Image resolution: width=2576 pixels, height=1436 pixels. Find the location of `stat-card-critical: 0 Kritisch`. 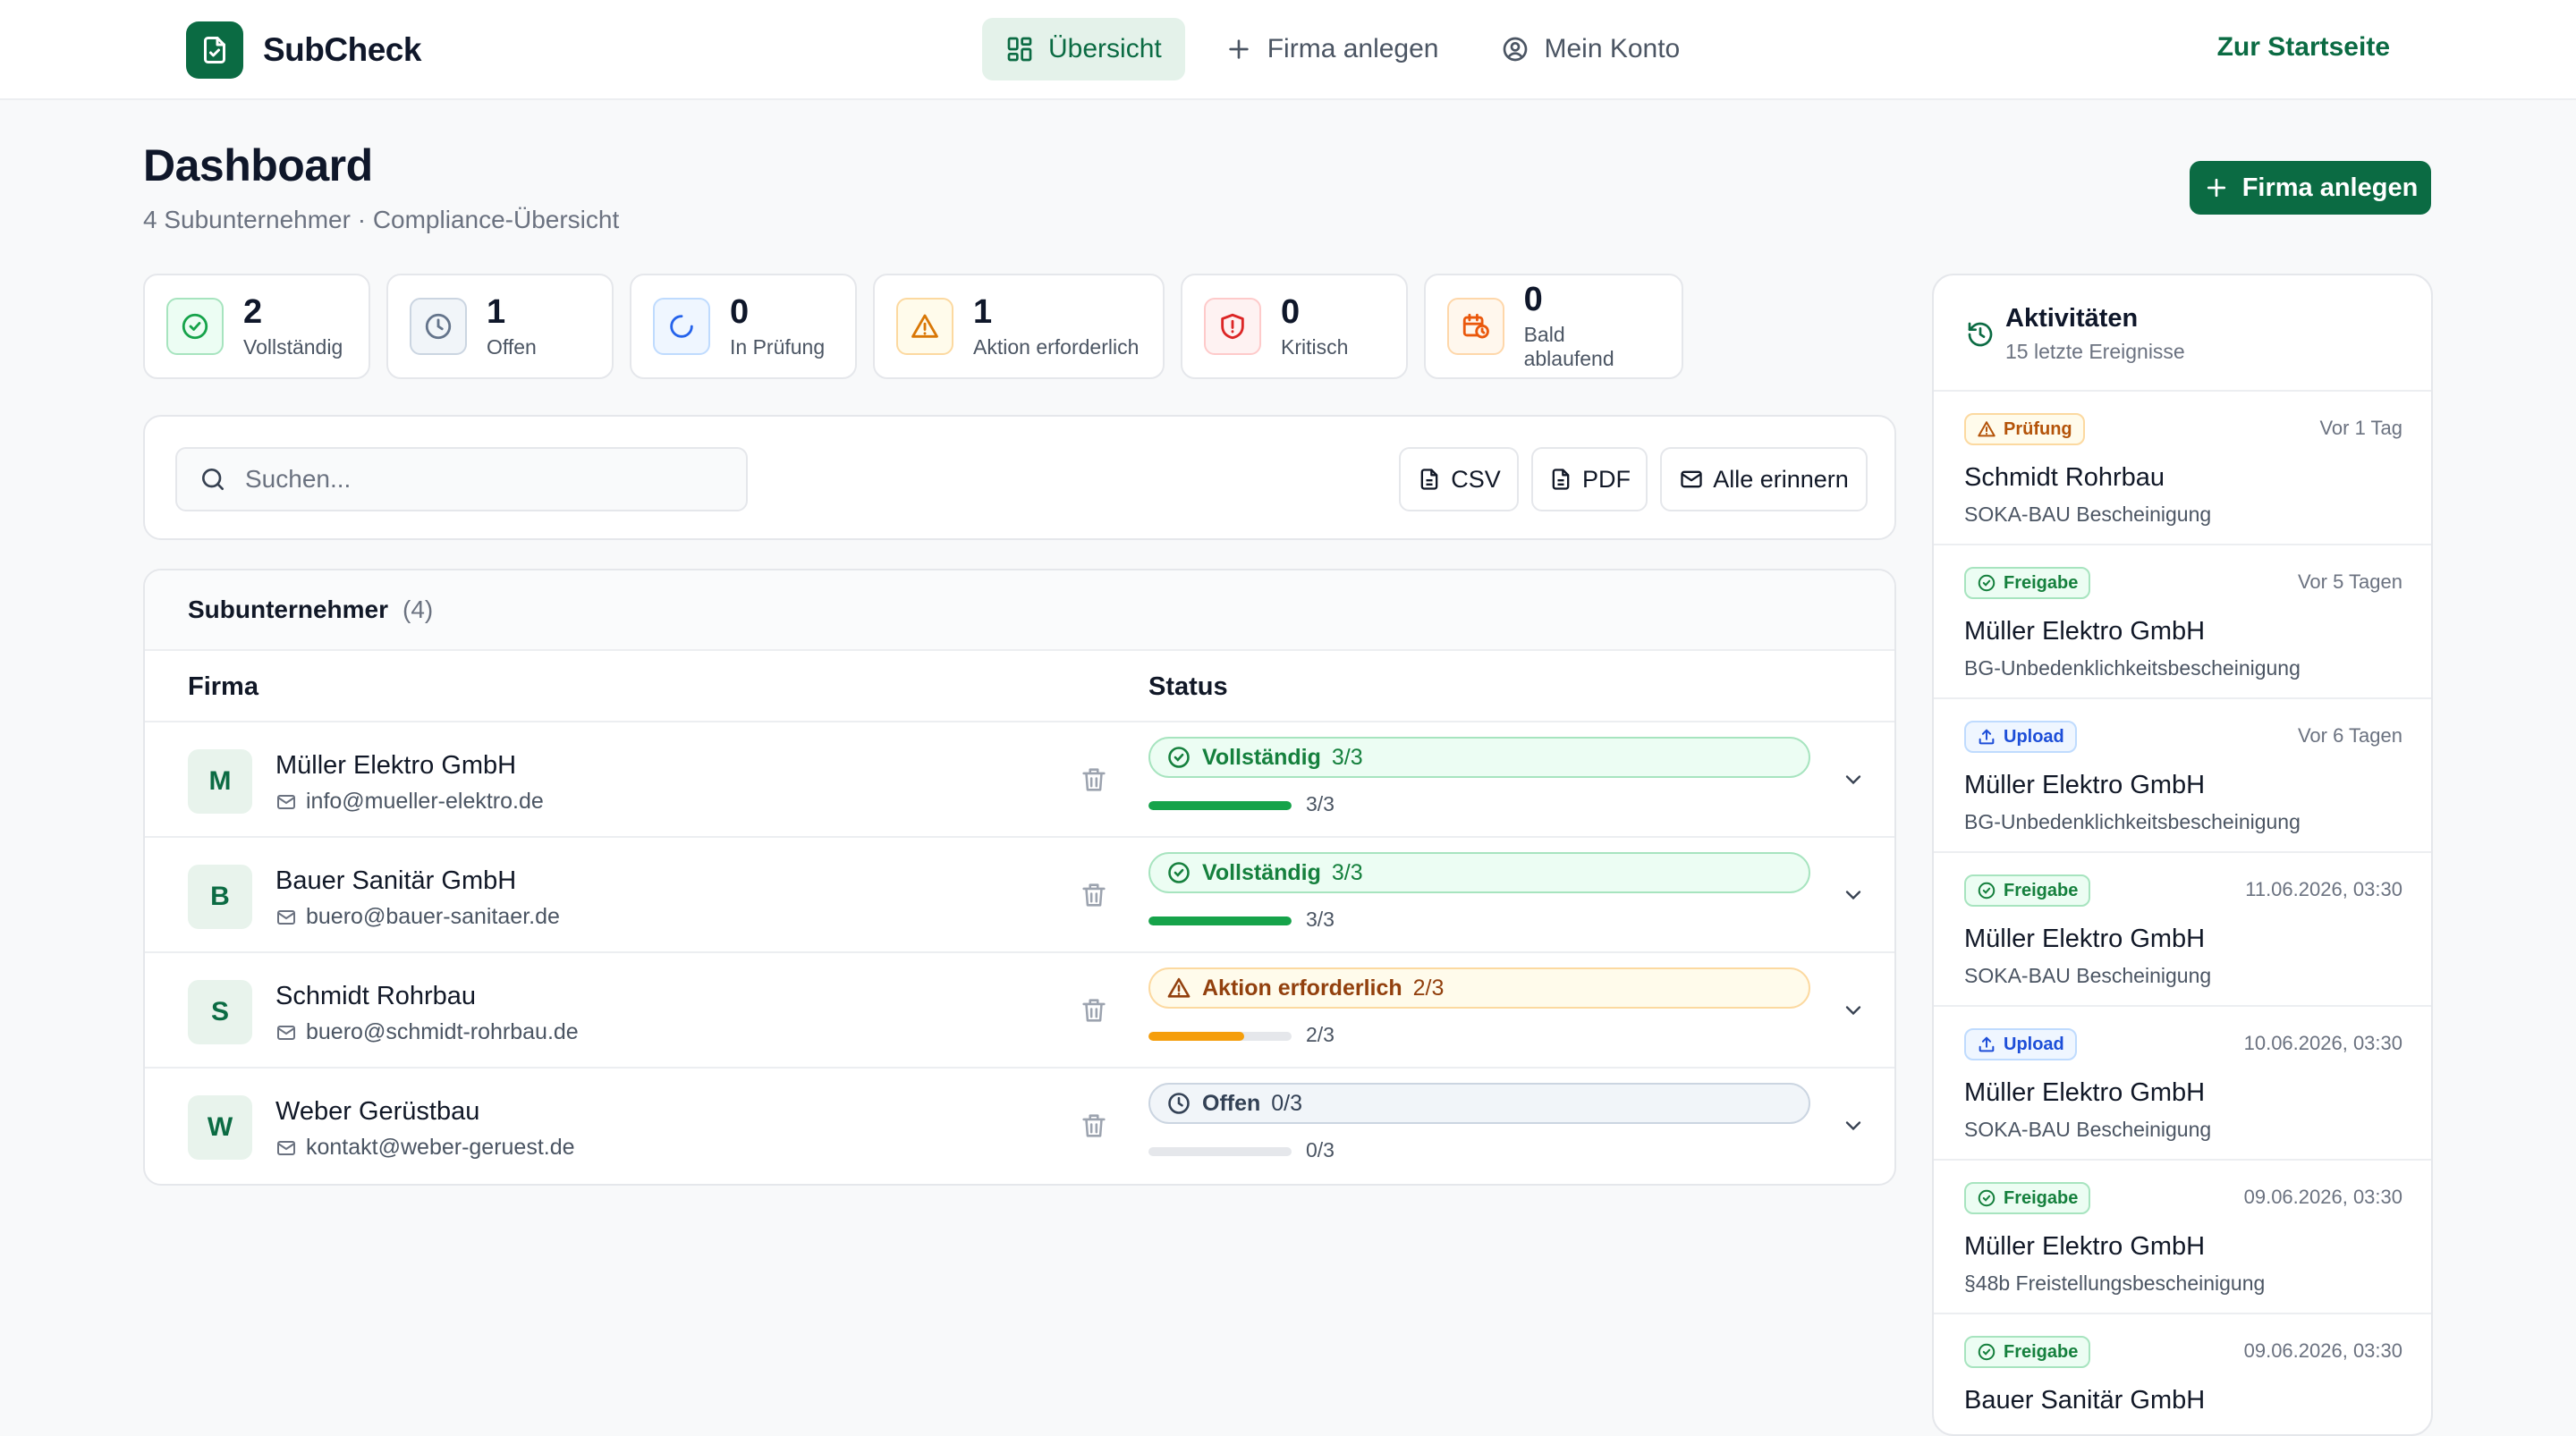

stat-card-critical: 0 Kritisch is located at coordinates (1294, 326).